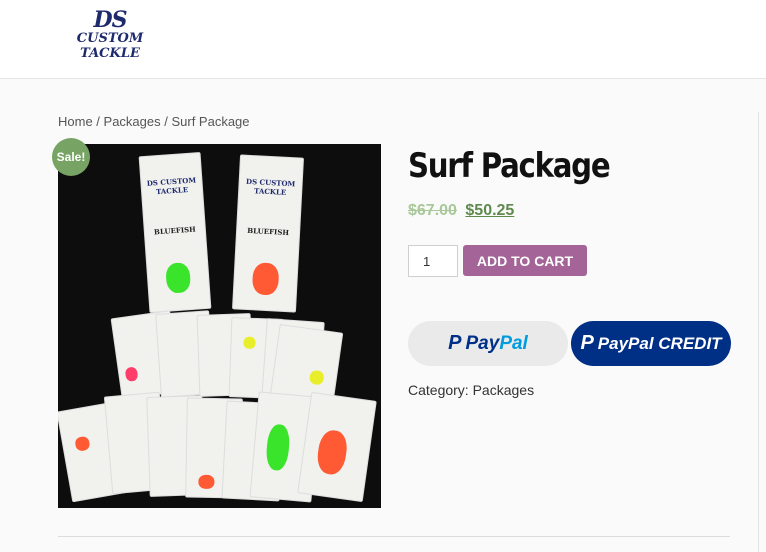  I want to click on quantity-input, so click(433, 261).